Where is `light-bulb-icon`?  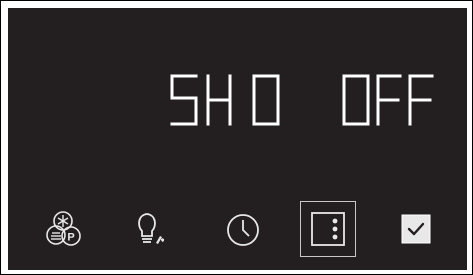
light-bulb-icon is located at coordinates (151, 228).